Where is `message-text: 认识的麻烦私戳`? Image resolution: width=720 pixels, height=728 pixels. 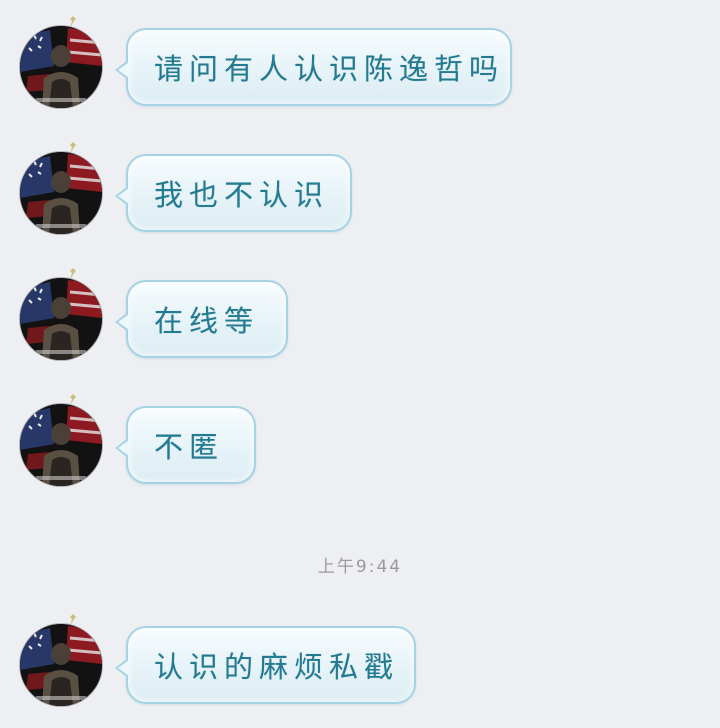 message-text: 认识的麻烦私戳 is located at coordinates (277, 667).